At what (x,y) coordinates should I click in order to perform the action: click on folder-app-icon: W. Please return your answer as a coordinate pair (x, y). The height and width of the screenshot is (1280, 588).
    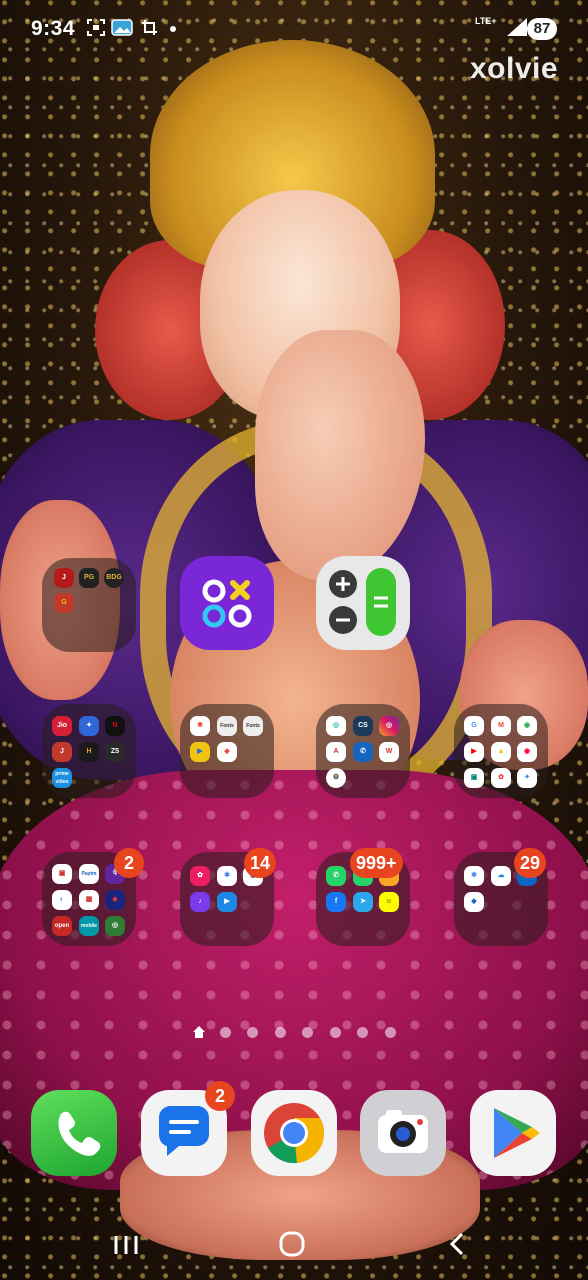
    Looking at the image, I should click on (389, 752).